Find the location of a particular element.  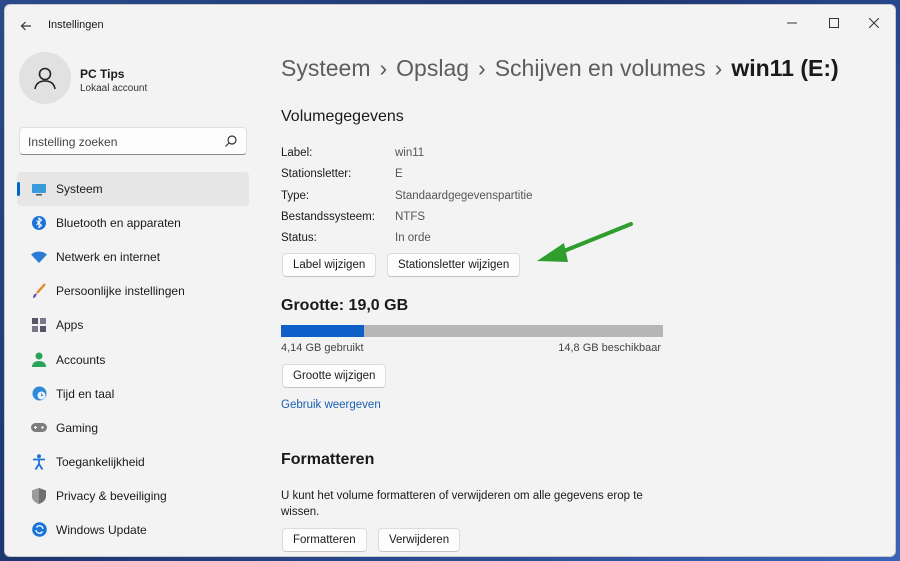

accessibility-icon is located at coordinates (39, 461).